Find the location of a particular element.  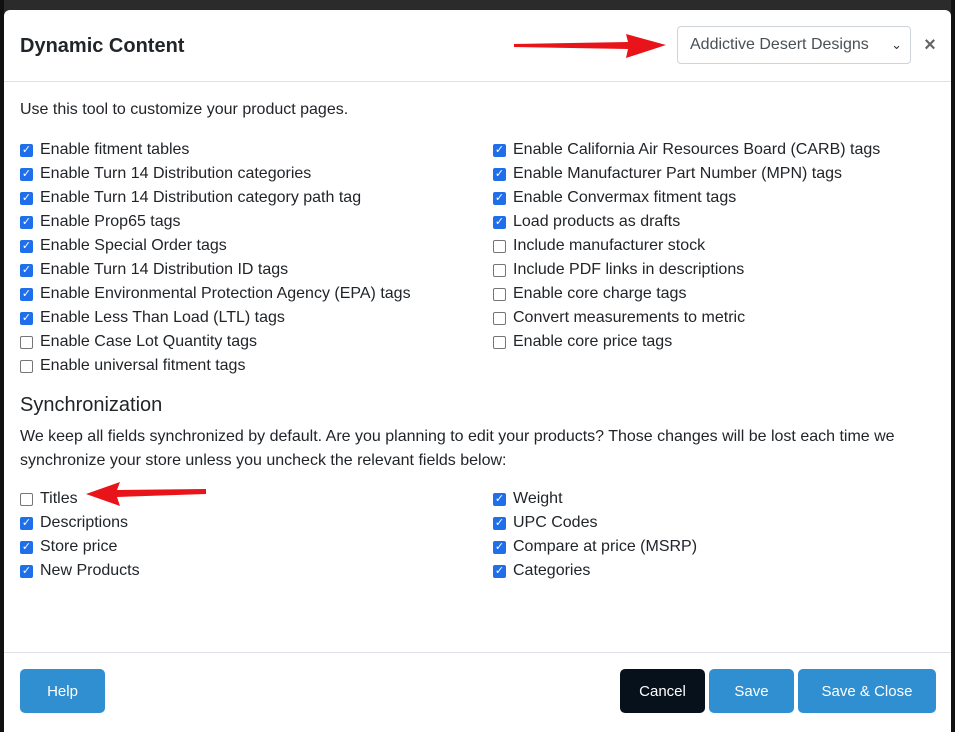

checkbox-row: ✓ Enable Turn 14 Distribution ID tags is located at coordinates (215, 270).